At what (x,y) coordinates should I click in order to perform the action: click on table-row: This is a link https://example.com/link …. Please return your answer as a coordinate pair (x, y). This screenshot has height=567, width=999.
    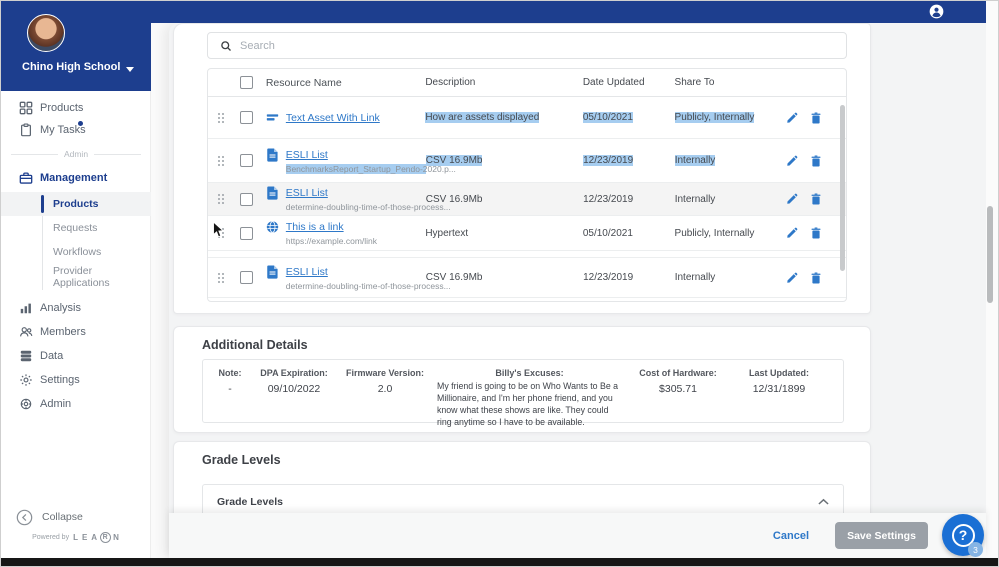
    Looking at the image, I should click on (527, 233).